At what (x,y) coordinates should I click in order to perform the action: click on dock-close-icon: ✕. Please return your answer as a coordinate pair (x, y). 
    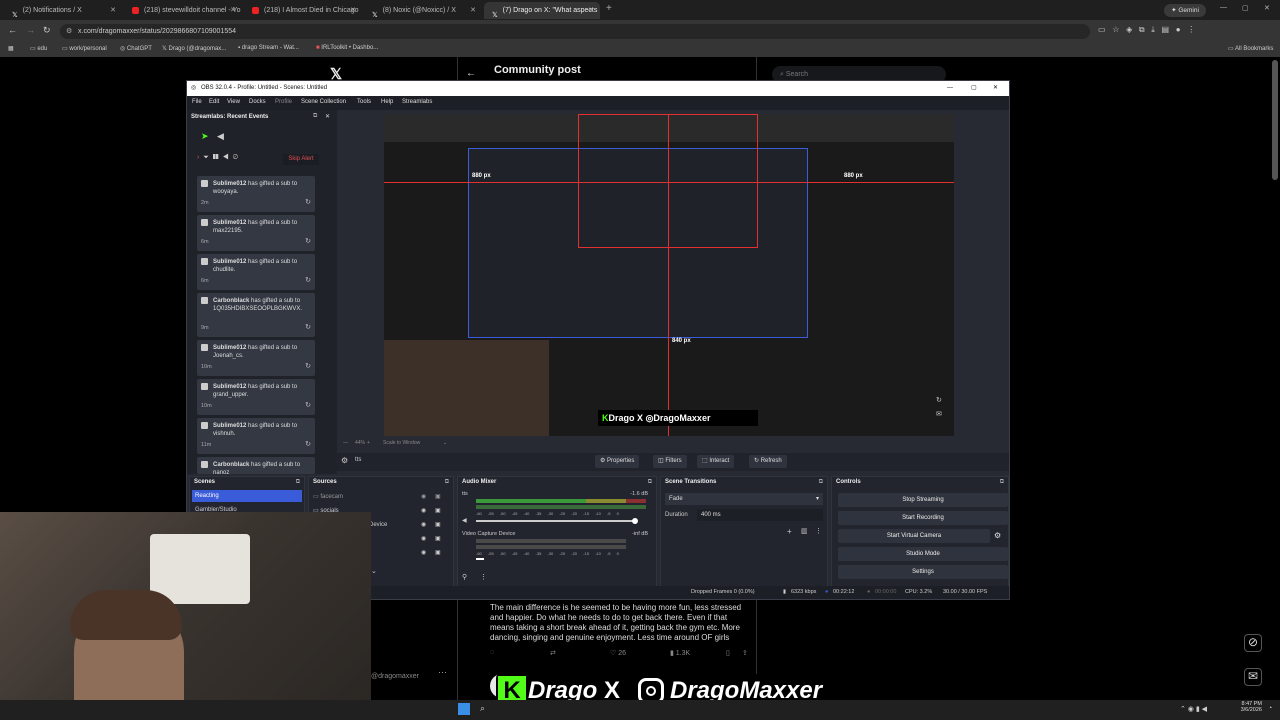
    Looking at the image, I should click on (327, 116).